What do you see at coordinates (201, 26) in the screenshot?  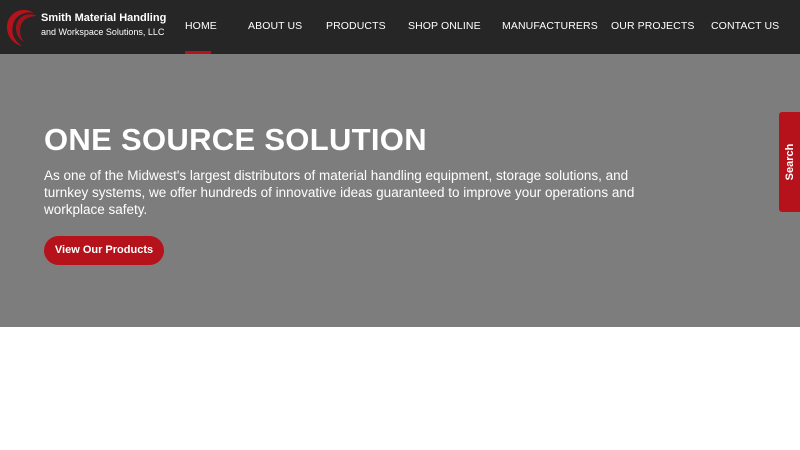 I see `nav-item-home: HOME` at bounding box center [201, 26].